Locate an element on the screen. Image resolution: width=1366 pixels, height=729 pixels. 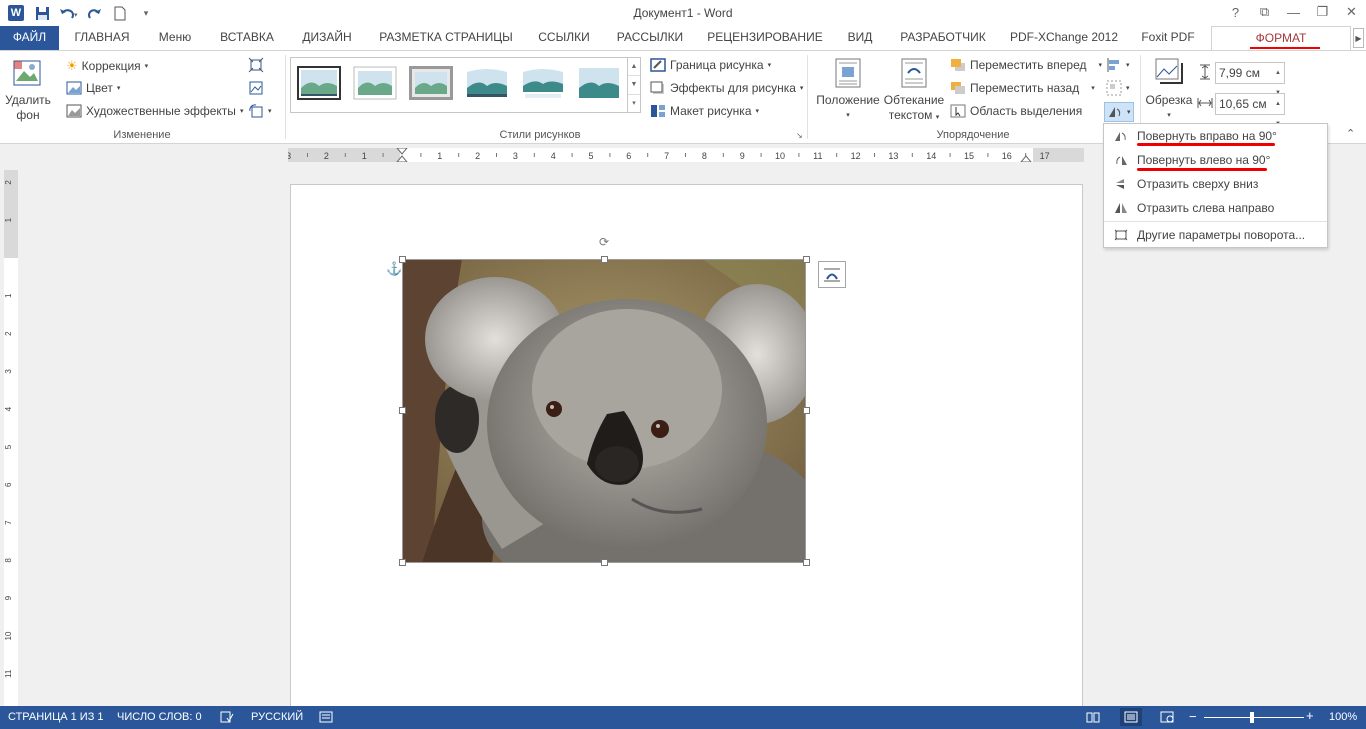
page-count: СТРАНИЦА 1 ИЗ 1 is located at coordinates (56, 717).